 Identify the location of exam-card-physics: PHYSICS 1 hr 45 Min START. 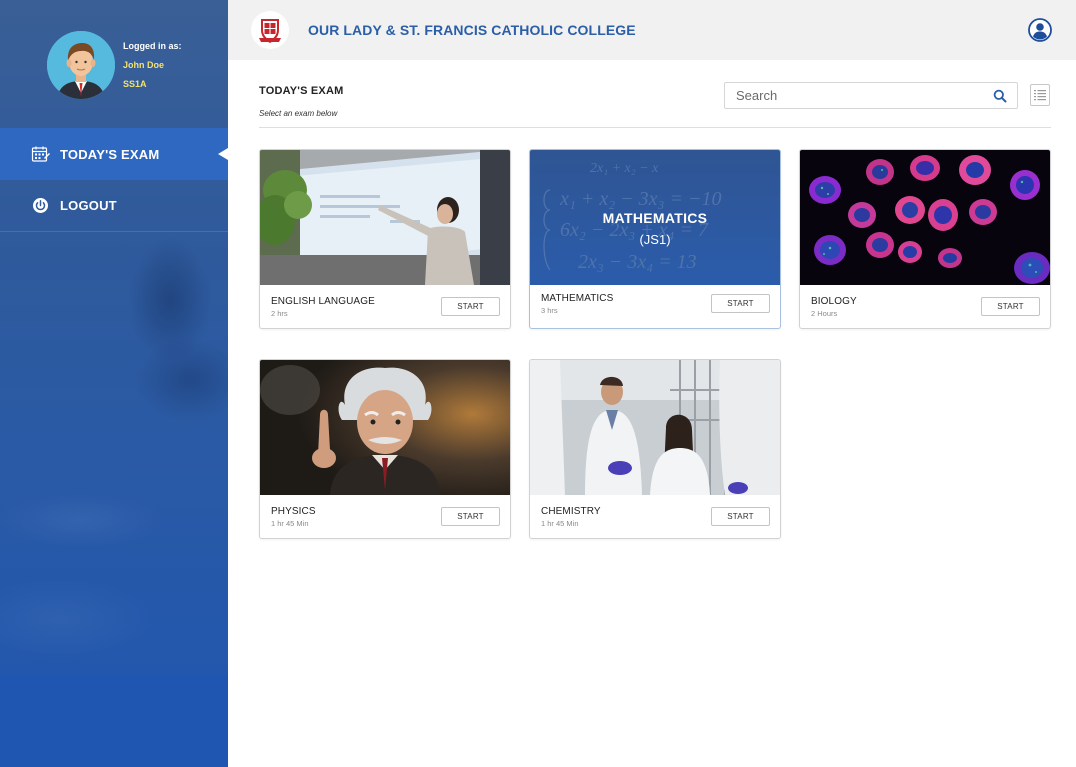
(385, 449).